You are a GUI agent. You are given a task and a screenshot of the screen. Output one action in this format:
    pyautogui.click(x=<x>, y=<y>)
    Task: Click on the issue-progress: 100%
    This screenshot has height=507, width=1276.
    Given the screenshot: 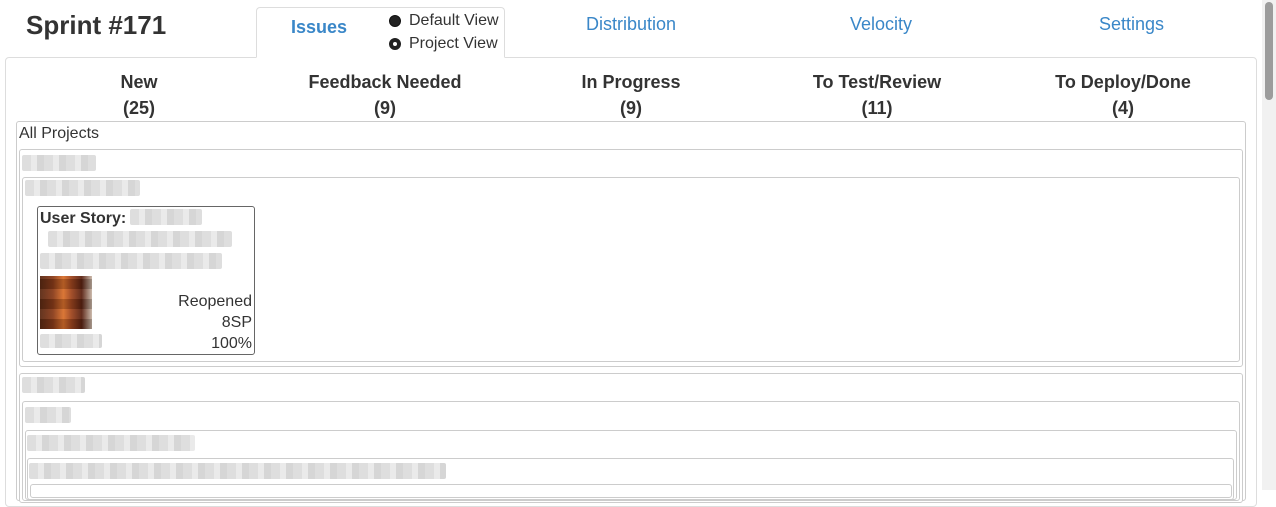 What is the action you would take?
    pyautogui.click(x=231, y=343)
    